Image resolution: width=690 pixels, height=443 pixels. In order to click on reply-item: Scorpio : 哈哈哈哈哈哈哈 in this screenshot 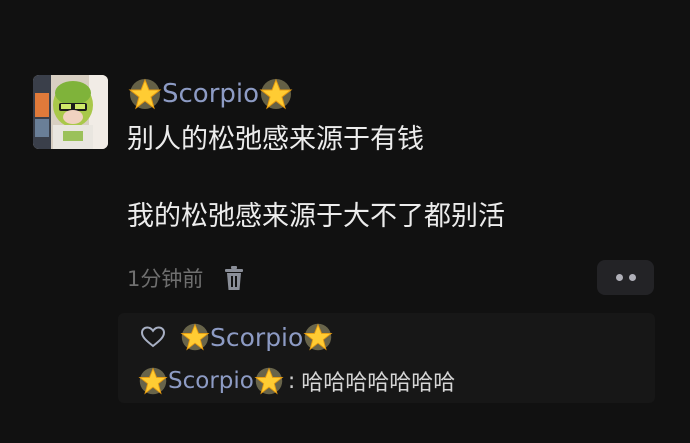, I will do `click(296, 381)`.